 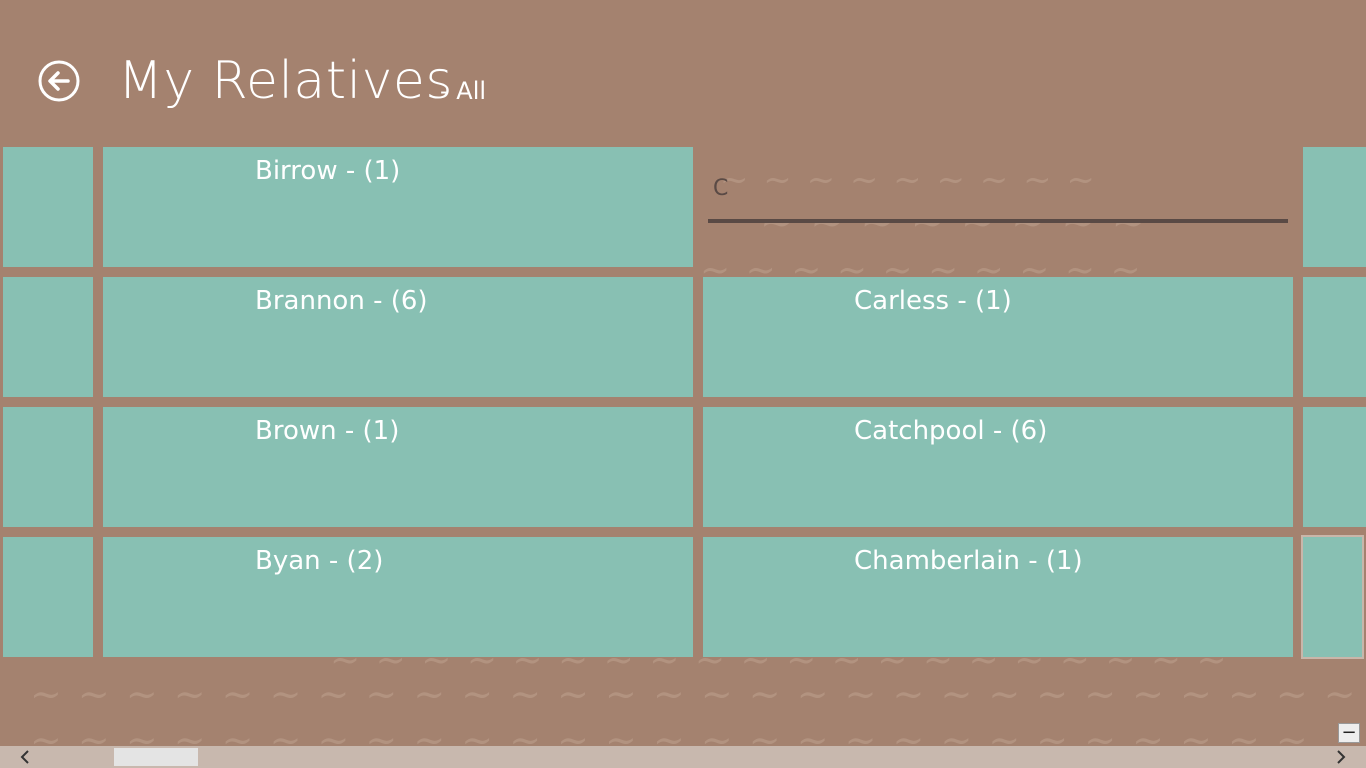 I want to click on group-header-c: C, so click(x=998, y=187).